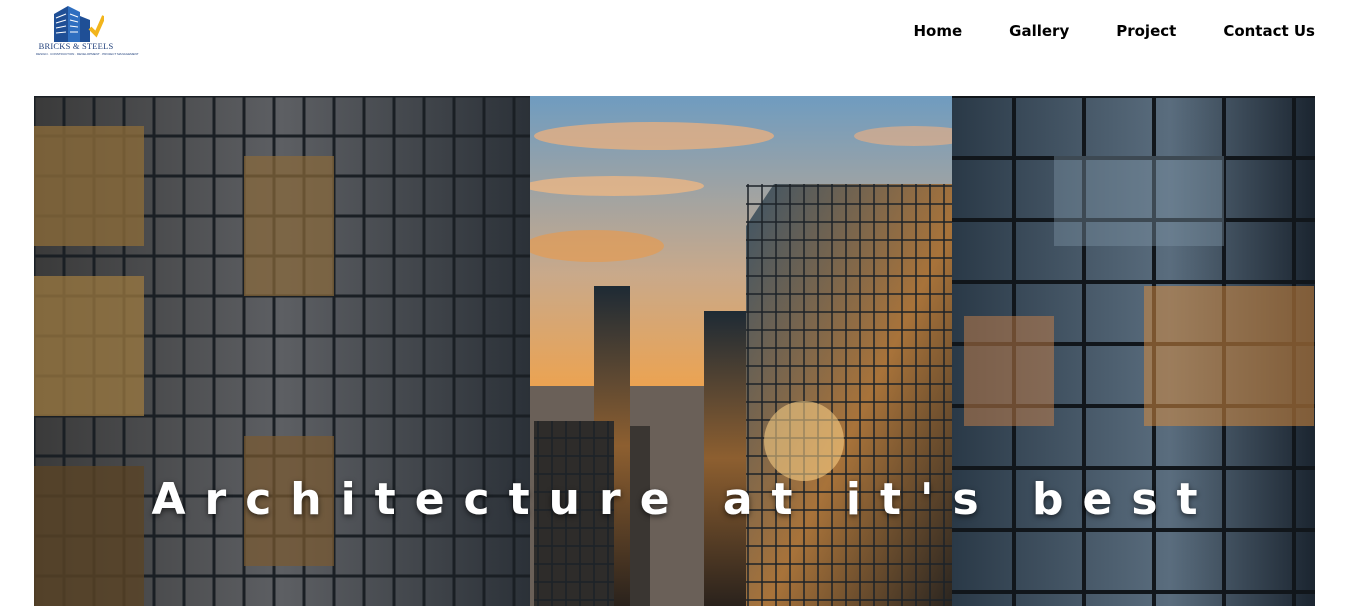  Describe the element at coordinates (1269, 31) in the screenshot. I see `nav-contact-us: Contact Us` at that location.